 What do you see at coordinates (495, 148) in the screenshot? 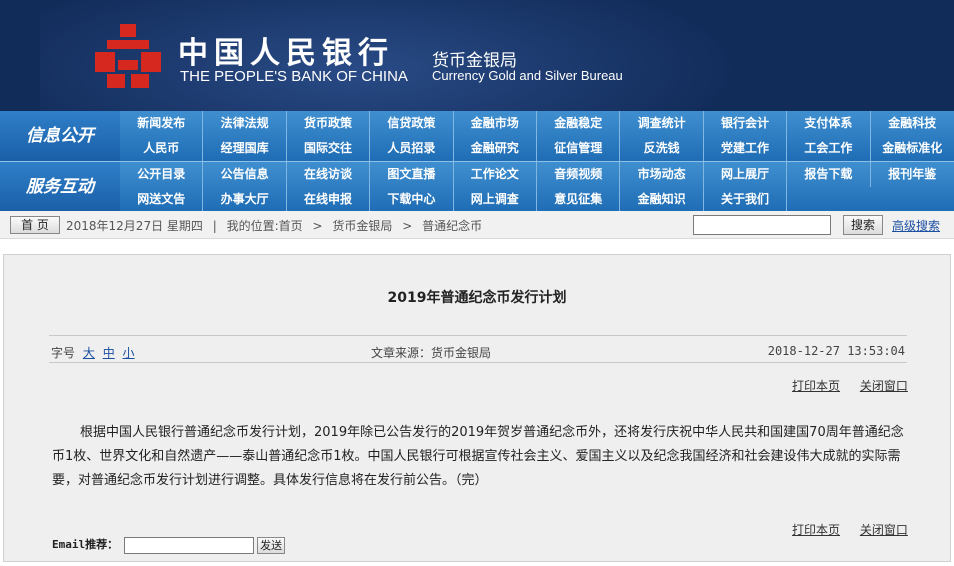
I see `nav-info-item-14: 金融研究` at bounding box center [495, 148].